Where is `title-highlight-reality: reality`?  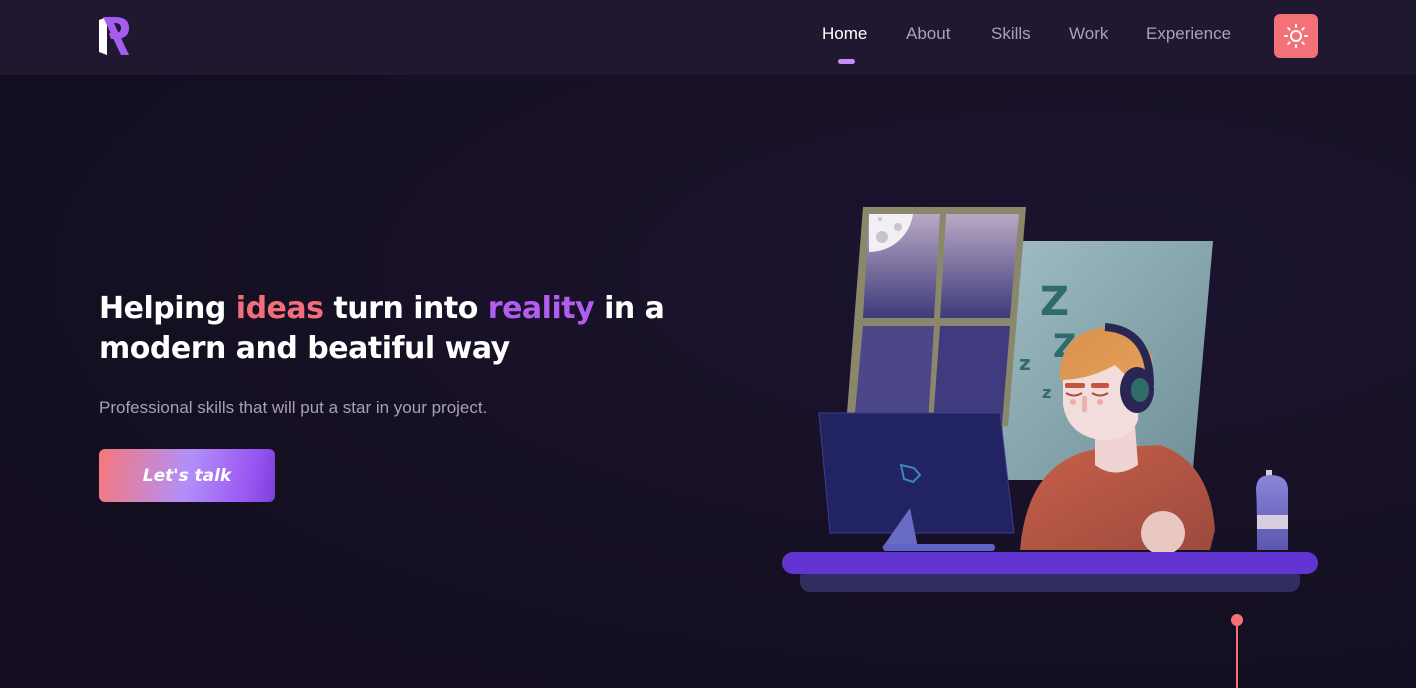
title-highlight-reality: reality is located at coordinates (541, 308).